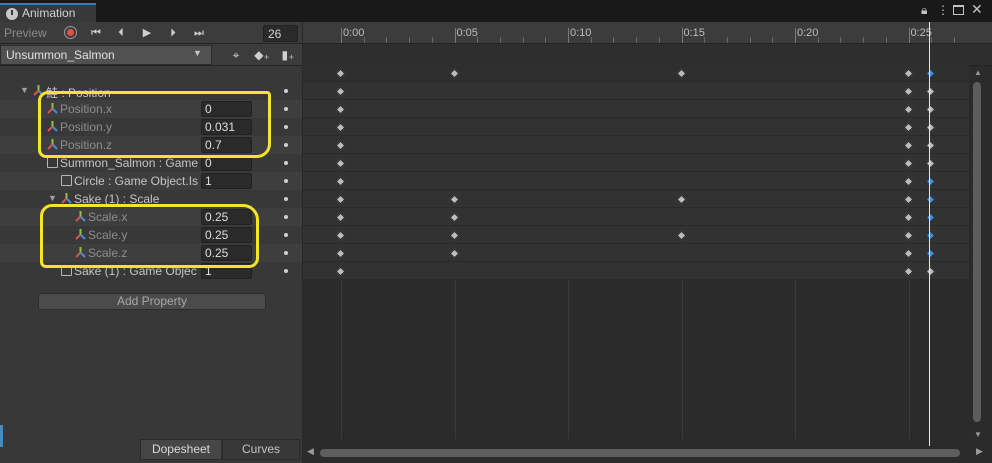 The image size is (992, 463). Describe the element at coordinates (581, 33) in the screenshot. I see `ruler-tick-label: 0:10` at that location.